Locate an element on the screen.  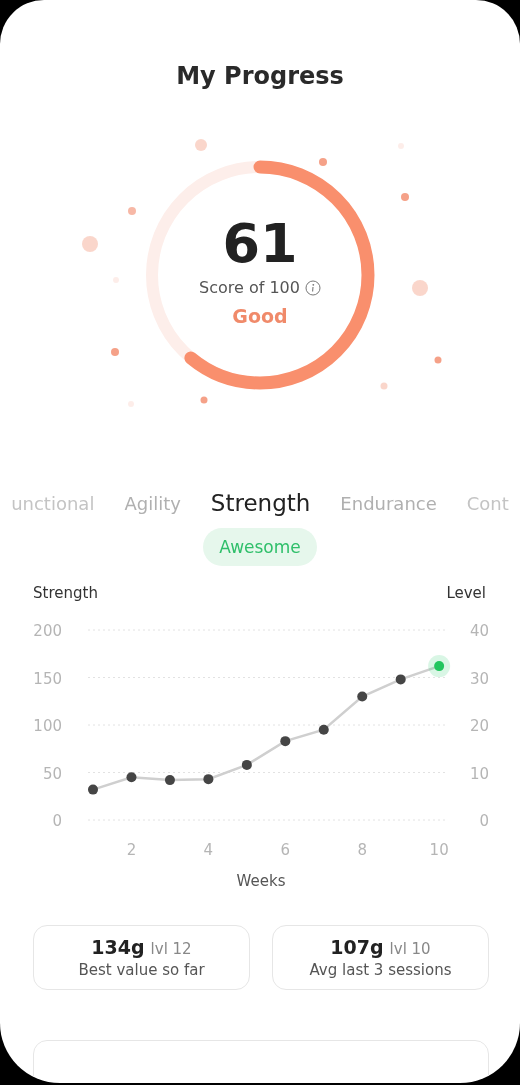
tick-label: 30 is located at coordinates (479, 678).